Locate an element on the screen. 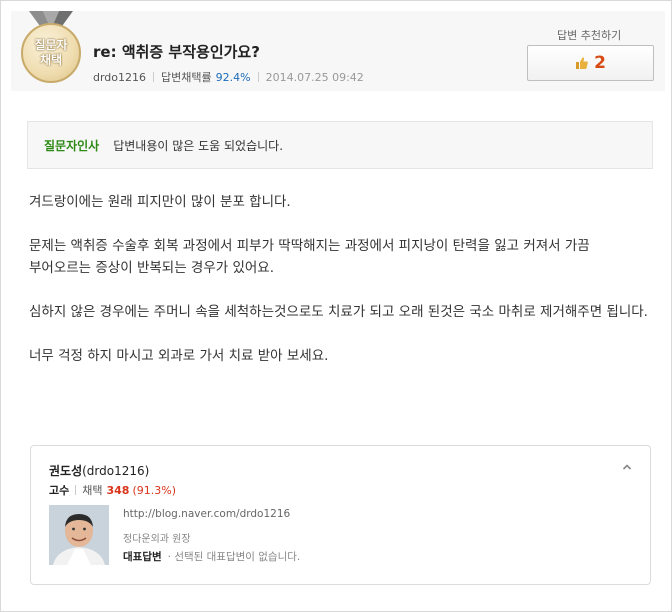  recommend-count: 2 is located at coordinates (600, 63).